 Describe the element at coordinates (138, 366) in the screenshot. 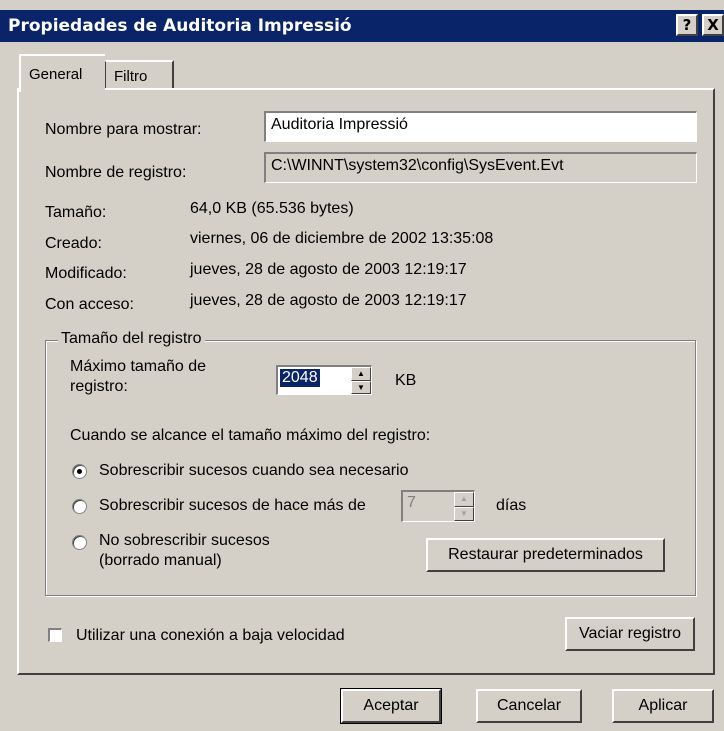

I see `max-size-label-line1: Máximo tamaño de` at that location.